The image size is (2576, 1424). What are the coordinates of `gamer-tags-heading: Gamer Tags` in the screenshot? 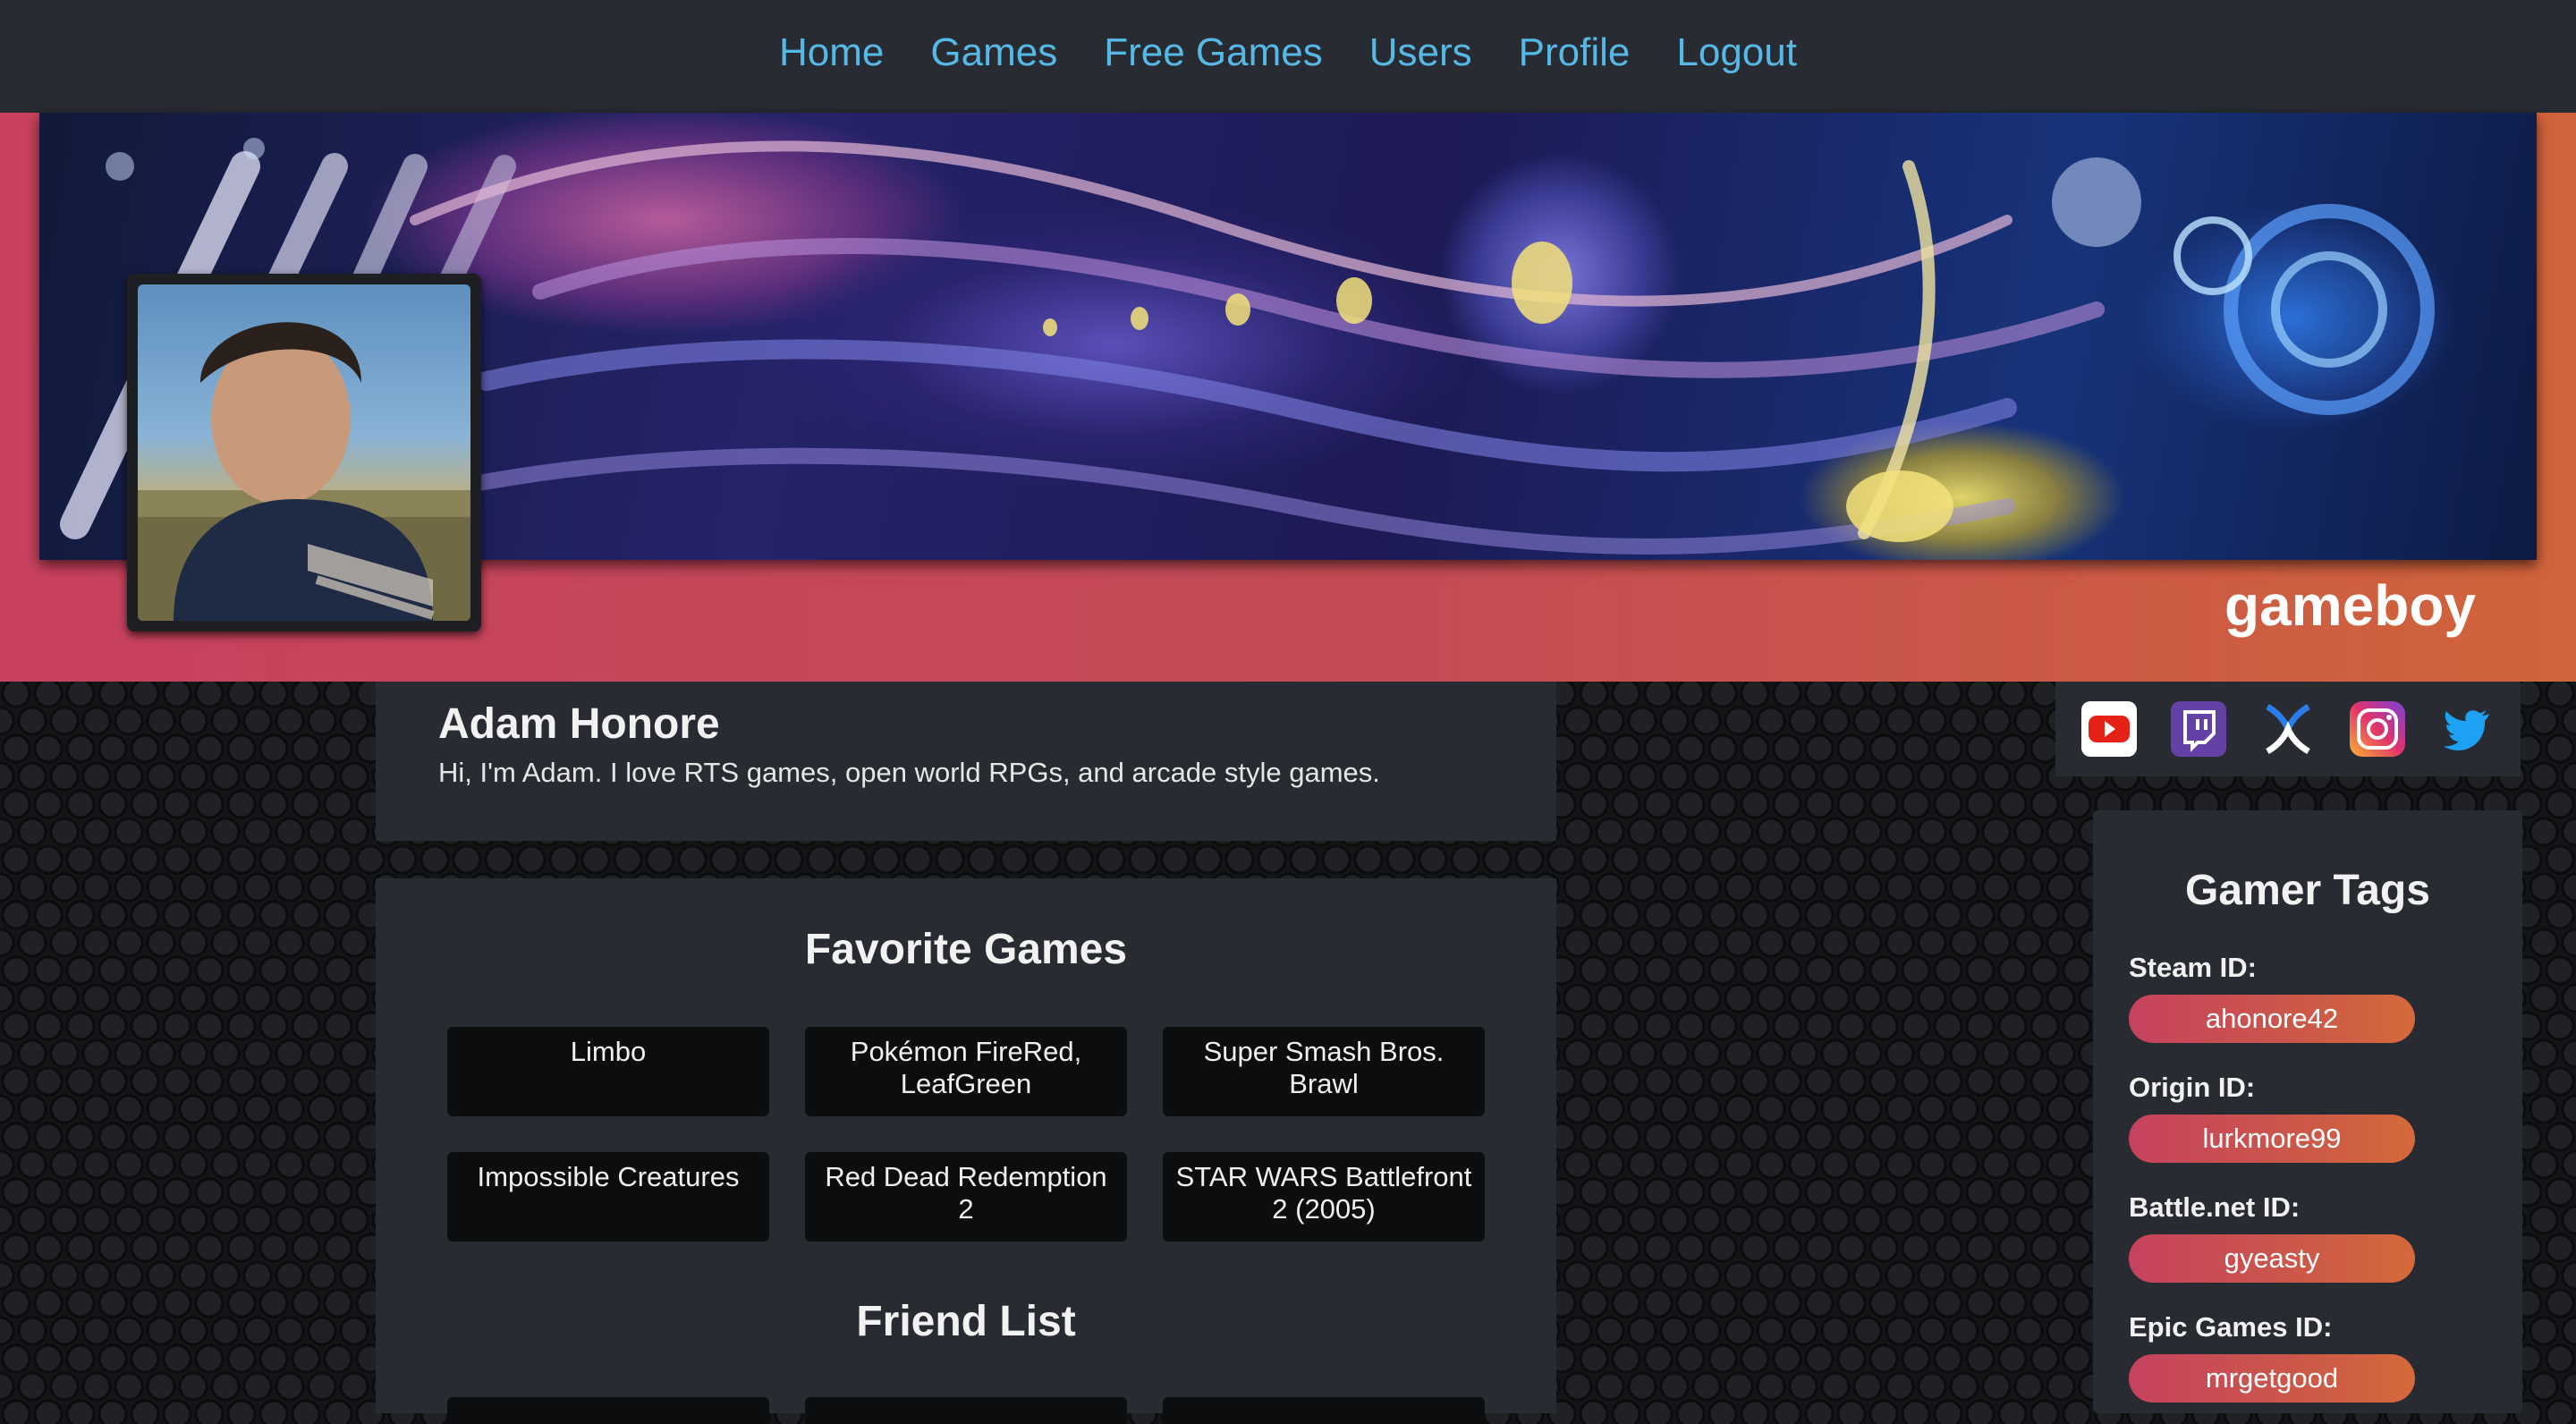 It's located at (2307, 890).